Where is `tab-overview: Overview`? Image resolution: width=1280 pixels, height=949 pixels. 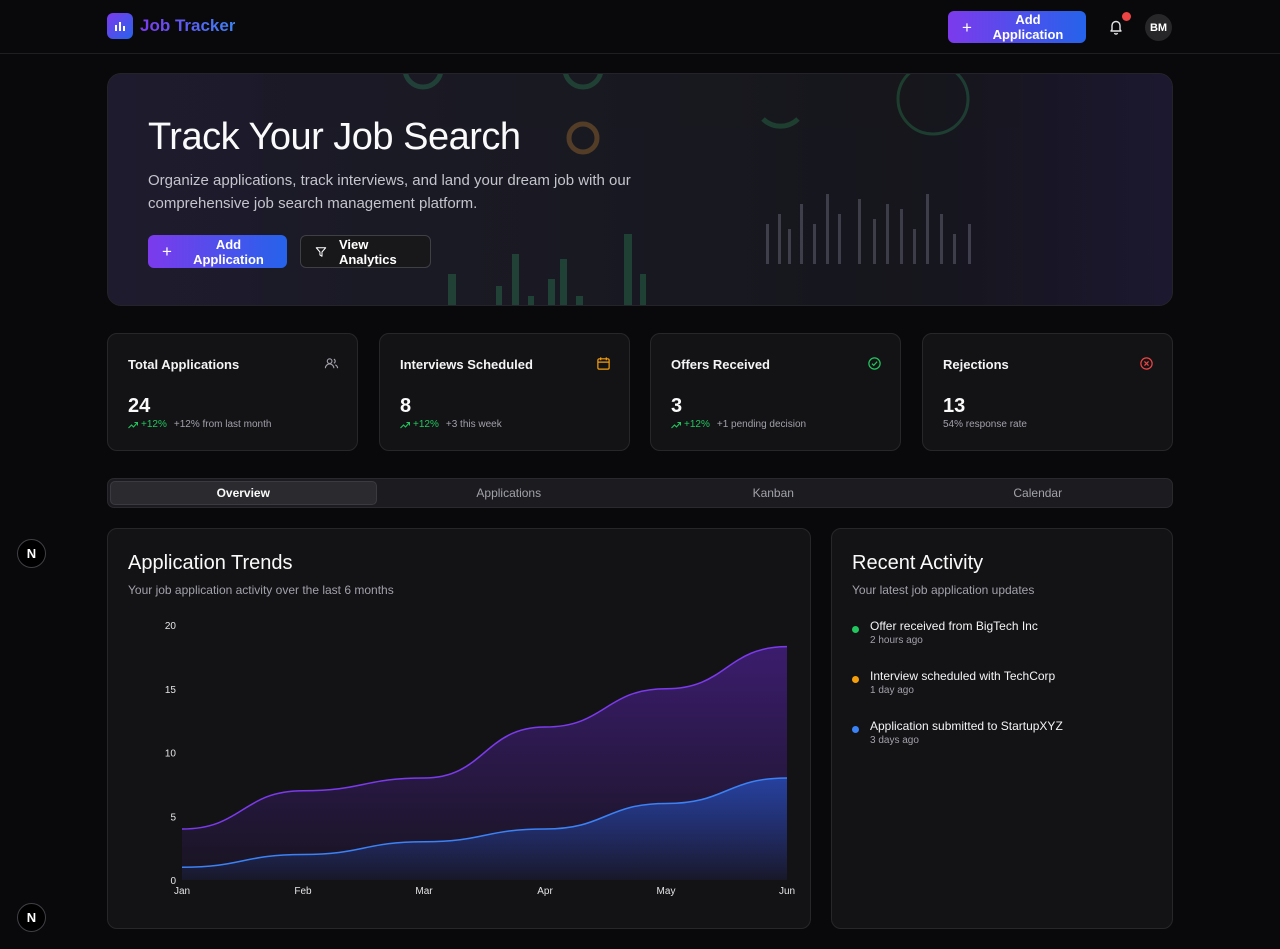
tab-overview: Overview is located at coordinates (243, 493).